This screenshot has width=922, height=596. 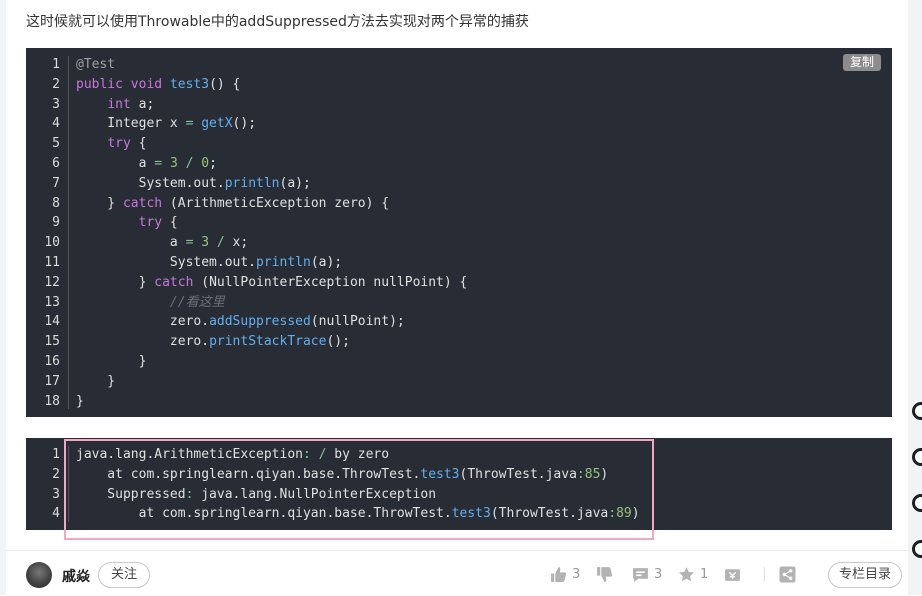 What do you see at coordinates (236, 243) in the screenshot?
I see `code-token: x;` at bounding box center [236, 243].